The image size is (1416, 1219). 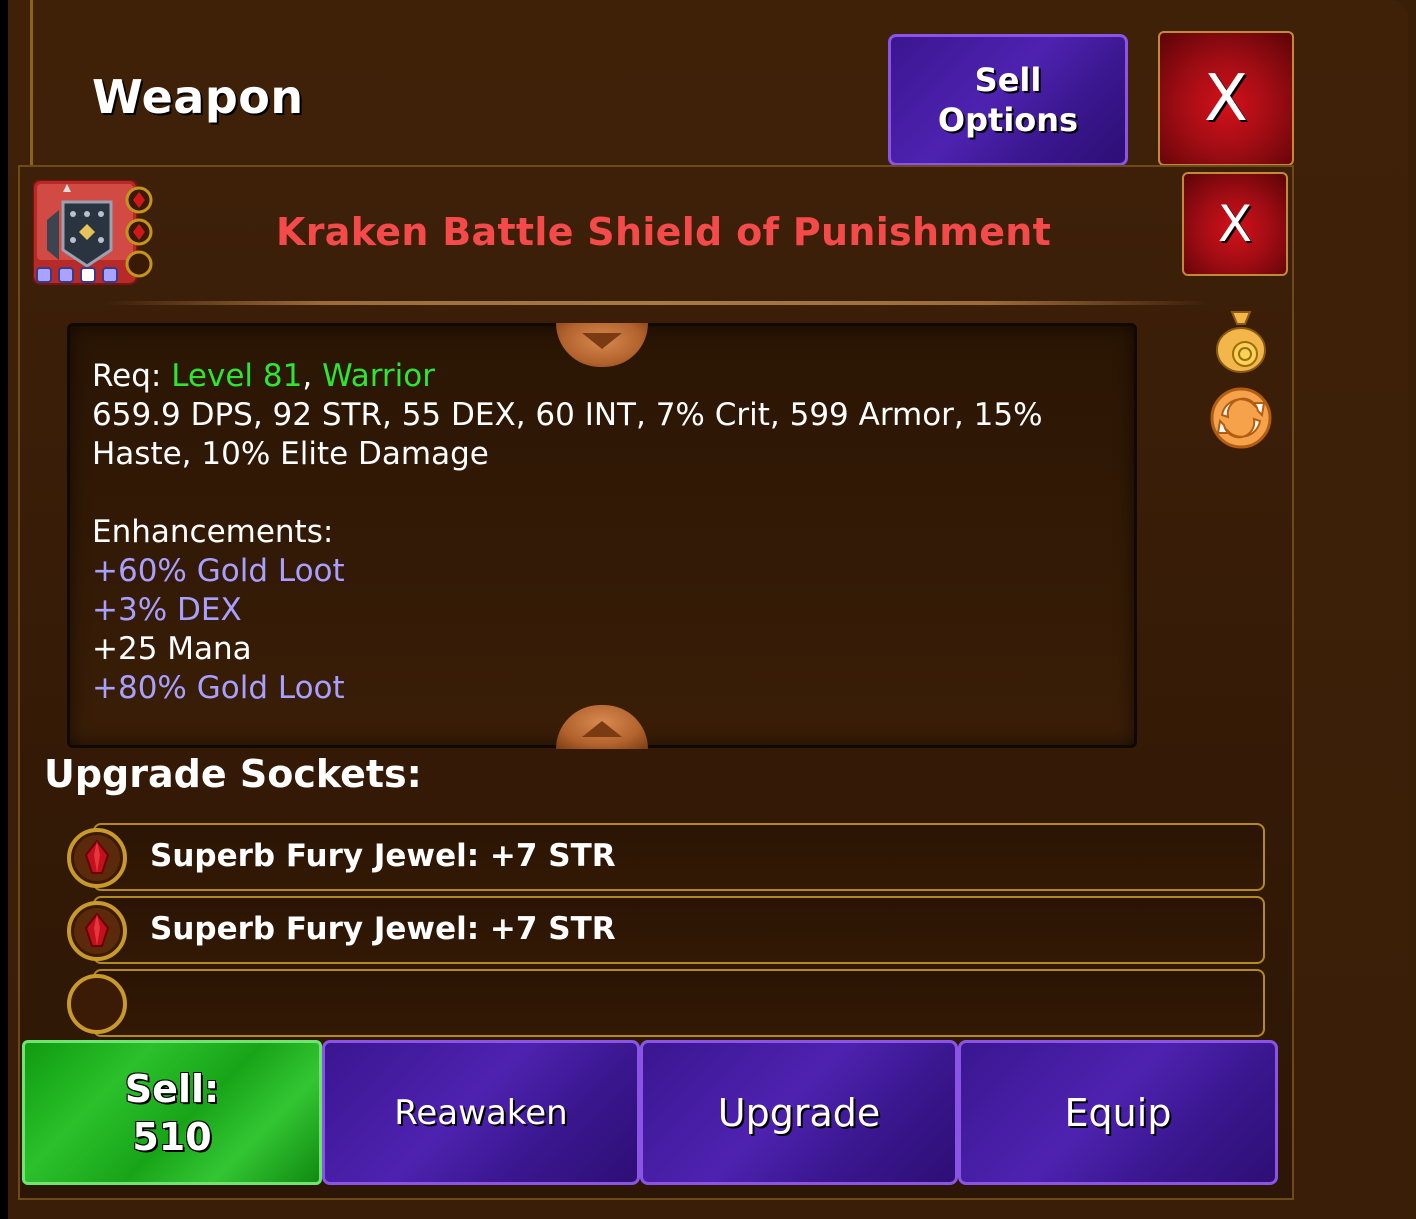 What do you see at coordinates (233, 774) in the screenshot?
I see `sockets-title: Upgrade Sockets:` at bounding box center [233, 774].